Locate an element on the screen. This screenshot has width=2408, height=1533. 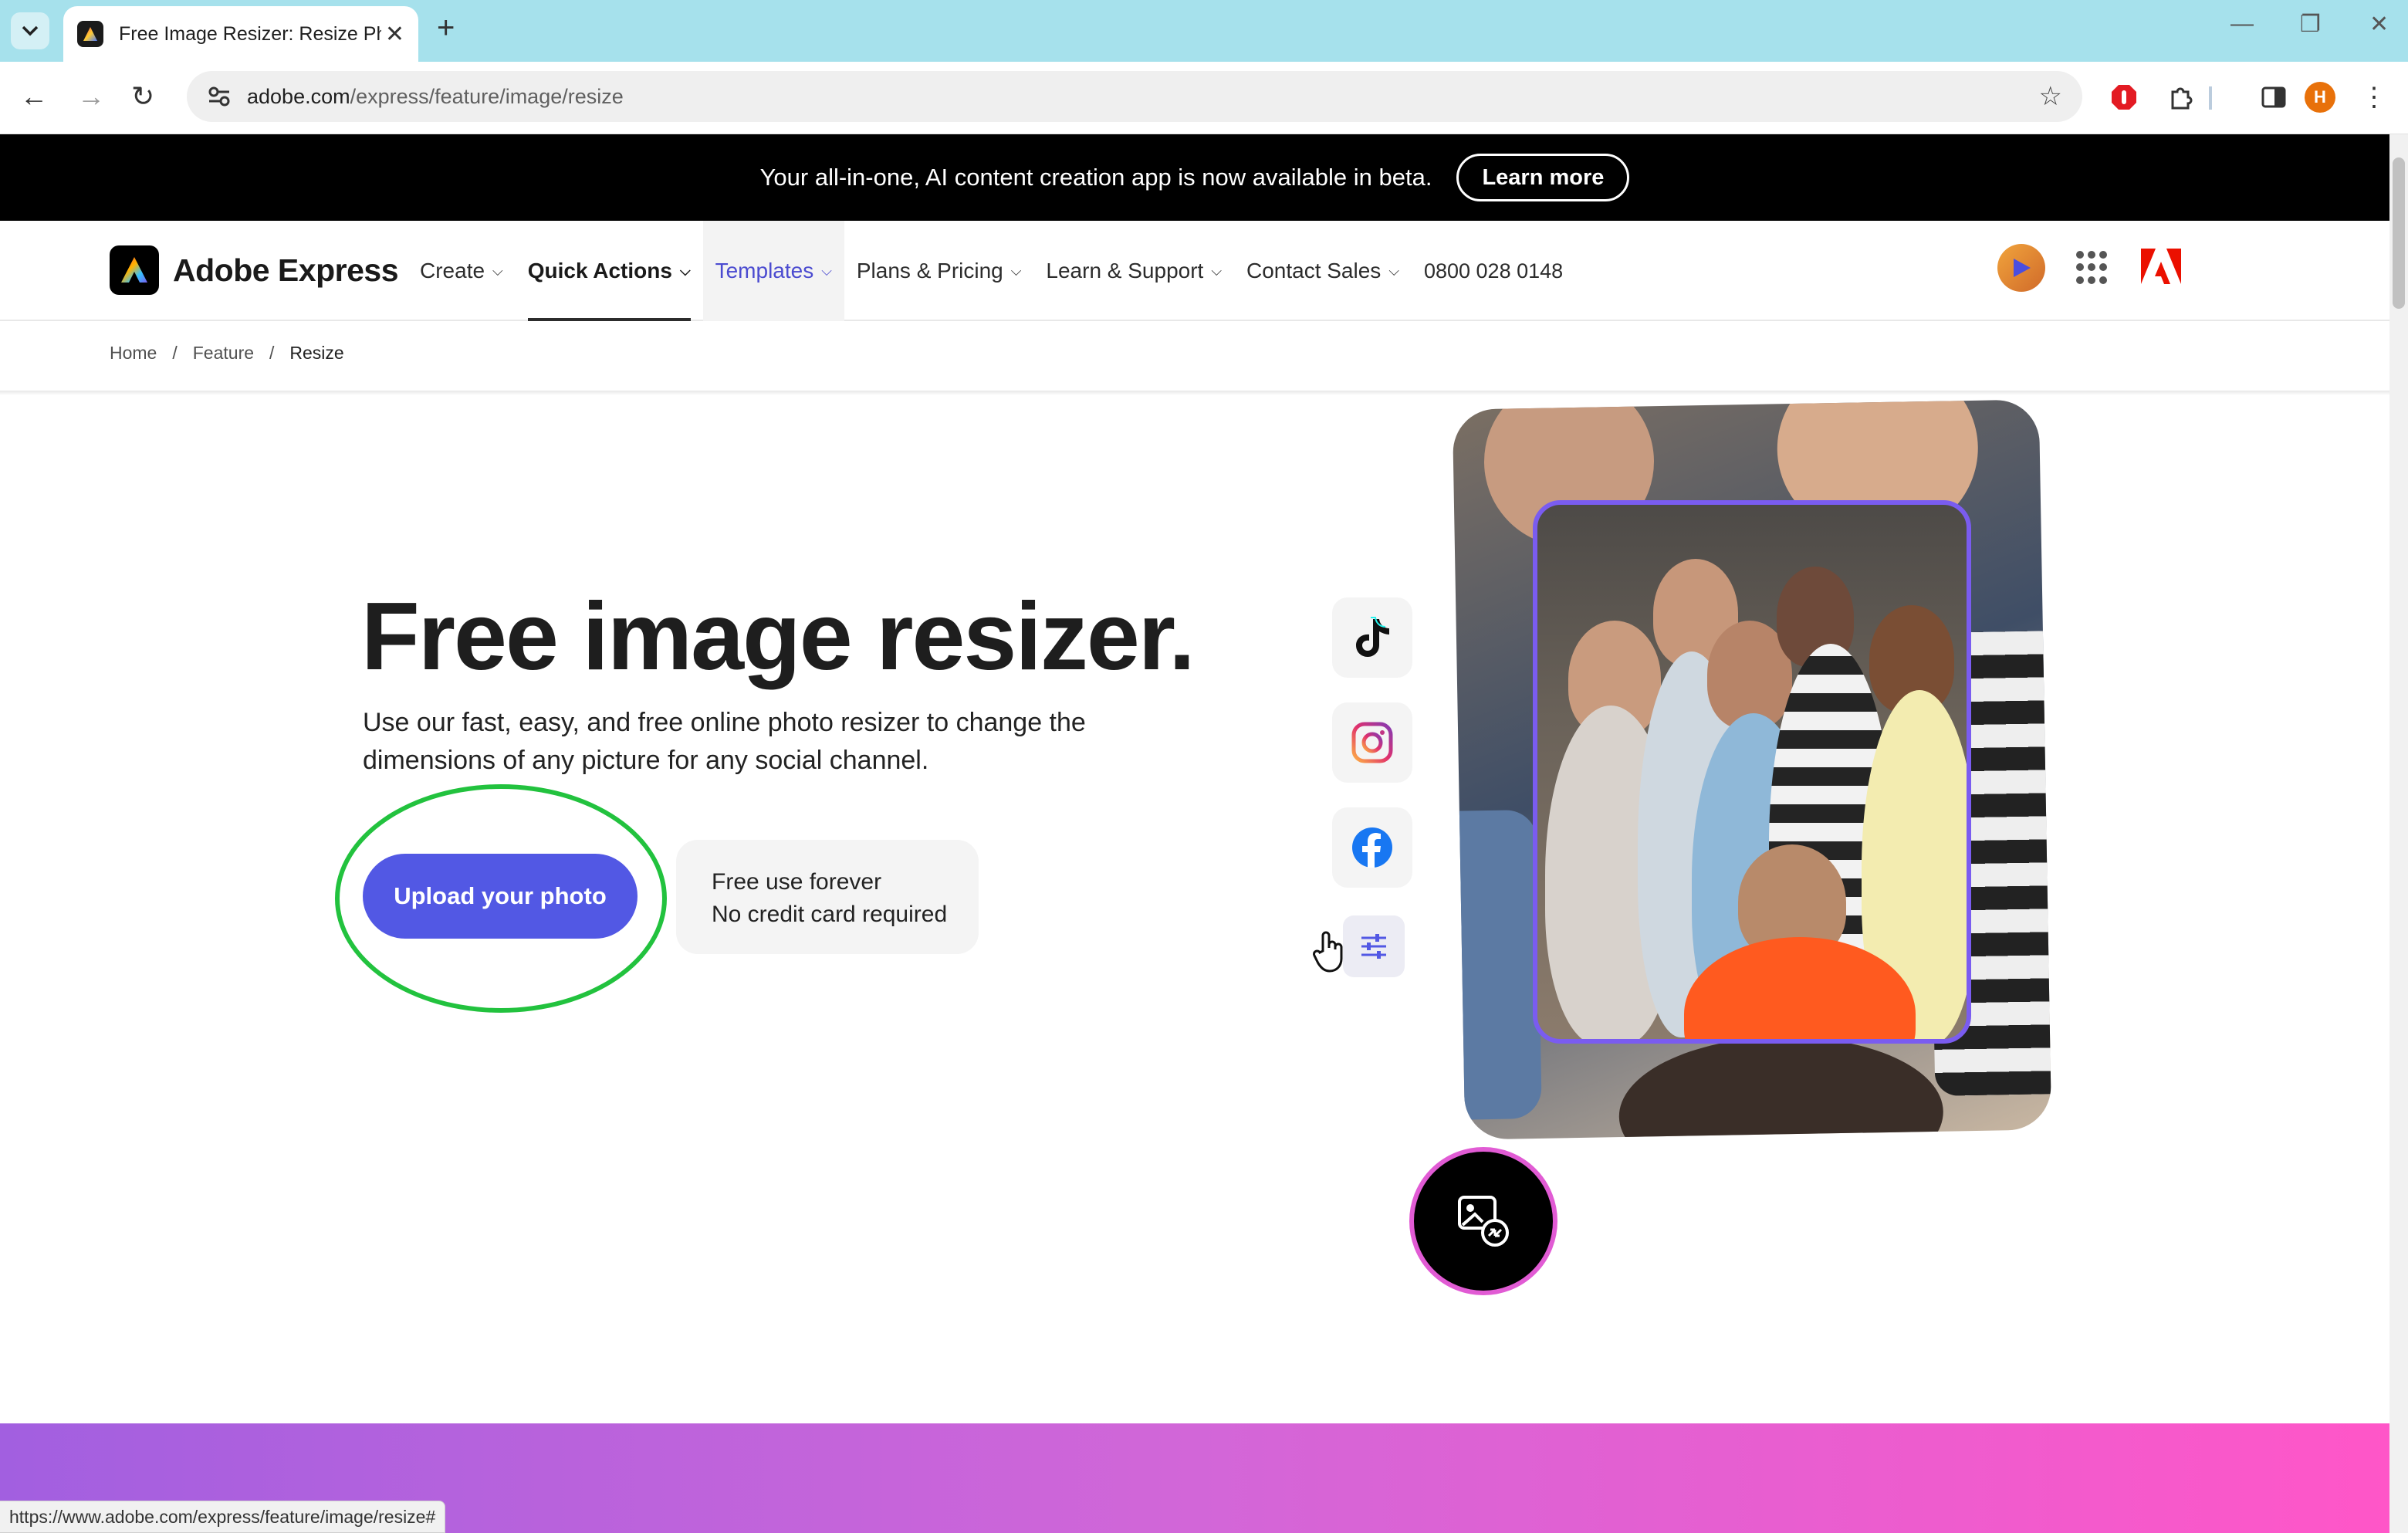
breadcrumb: Home / Feature / Resize is located at coordinates (227, 353).